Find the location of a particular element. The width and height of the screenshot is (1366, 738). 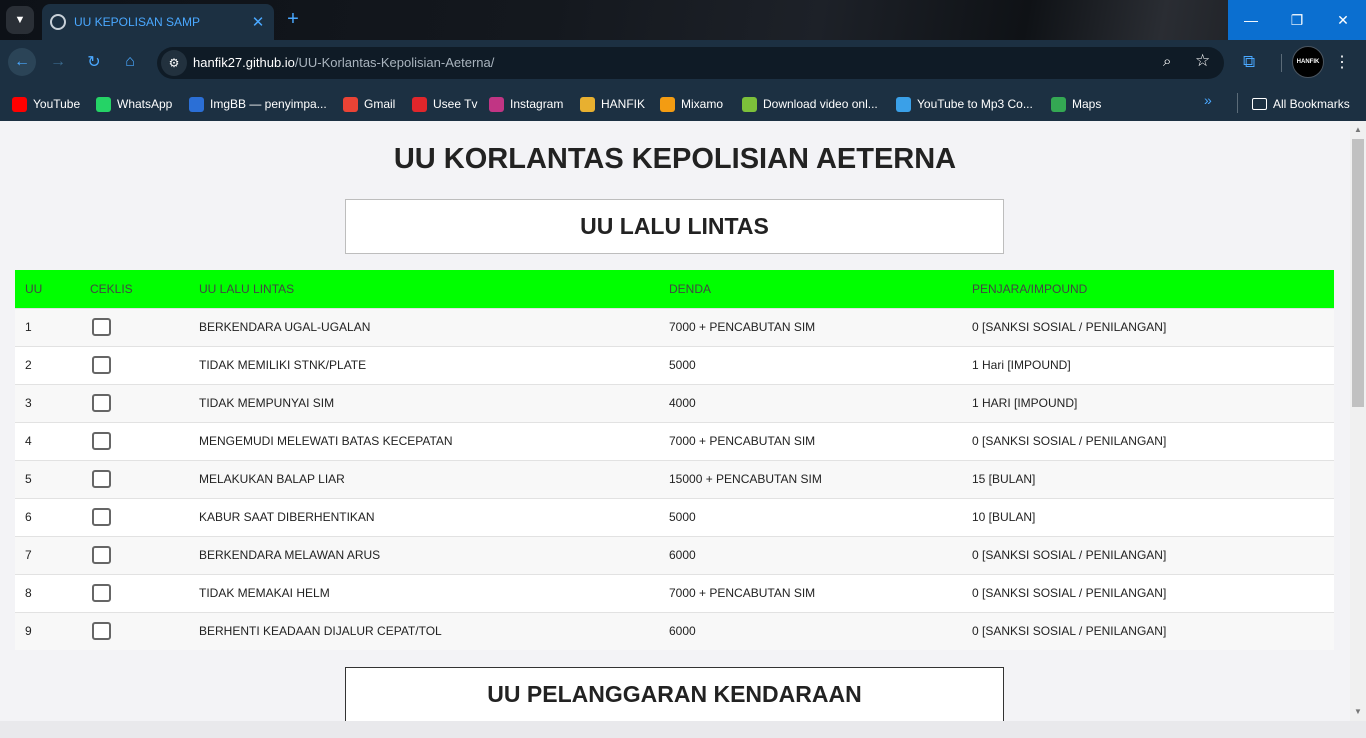

profile-avatar: HANFIK is located at coordinates (1308, 62).